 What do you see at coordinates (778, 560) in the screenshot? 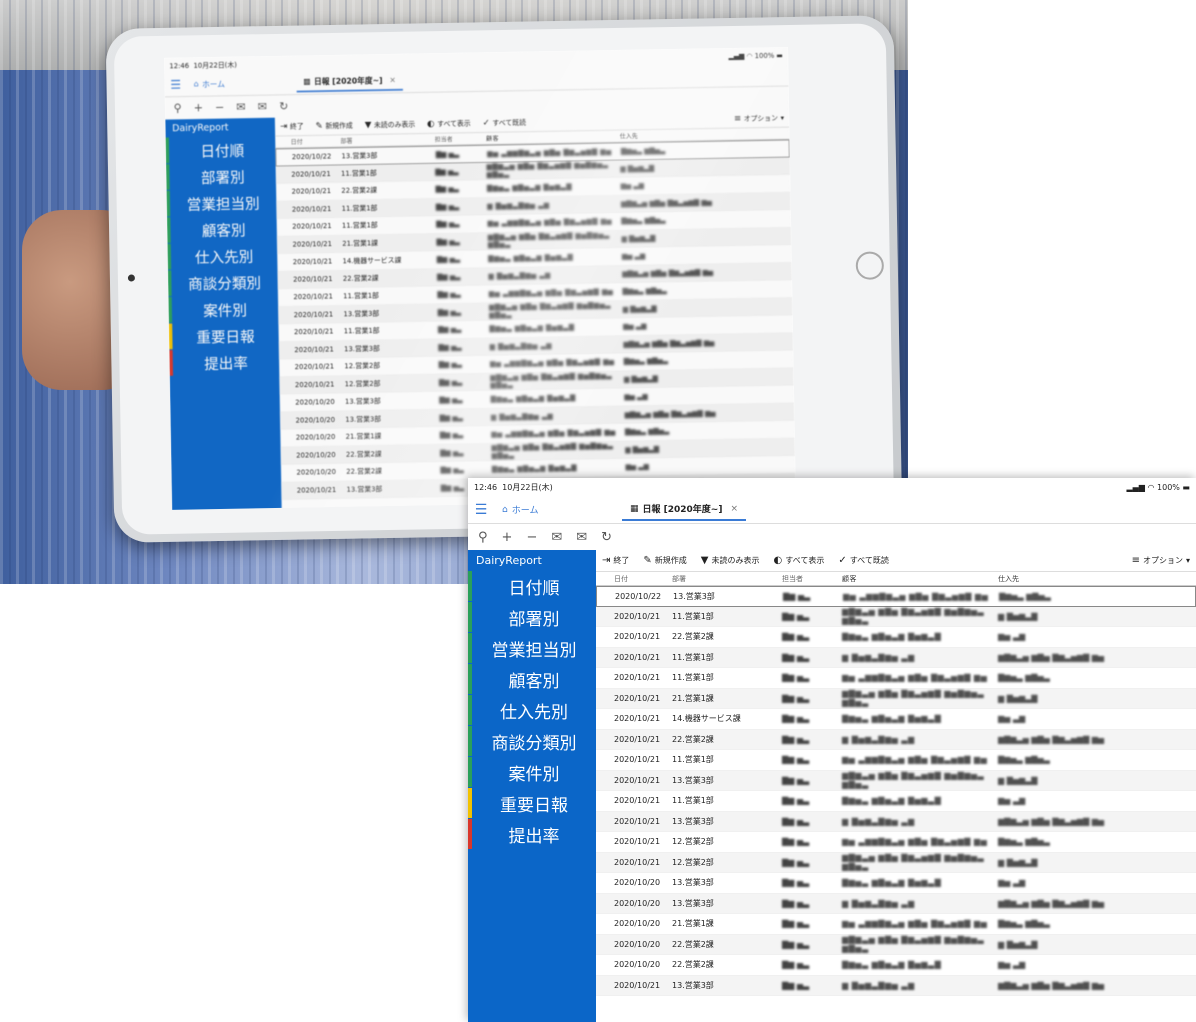
I see `show-all-icon: ◐` at bounding box center [778, 560].